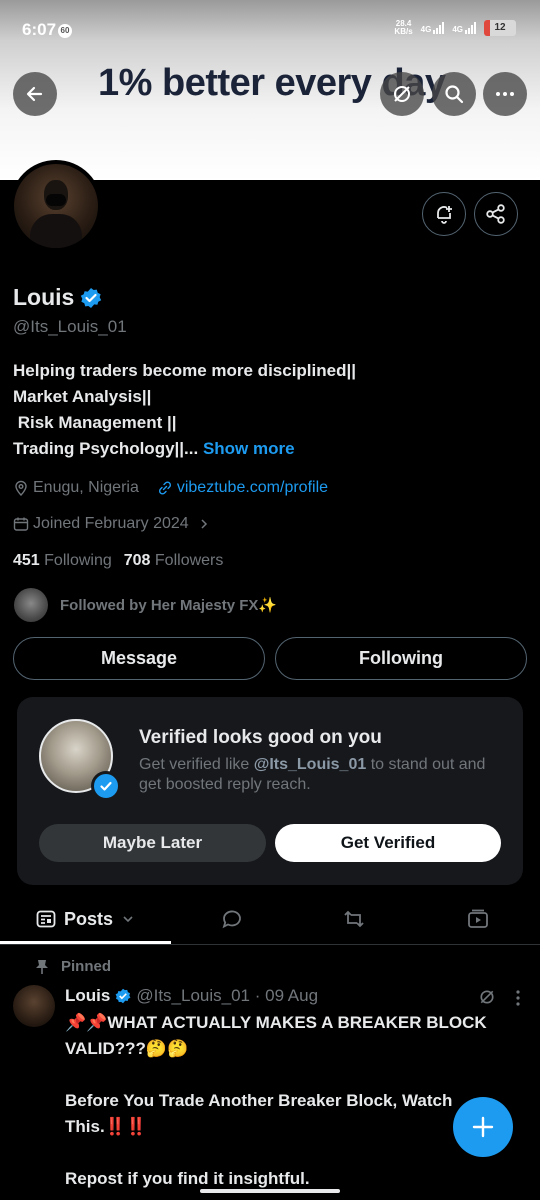 Image resolution: width=540 pixels, height=1200 pixels. I want to click on arrow-left-icon, so click(34, 94).